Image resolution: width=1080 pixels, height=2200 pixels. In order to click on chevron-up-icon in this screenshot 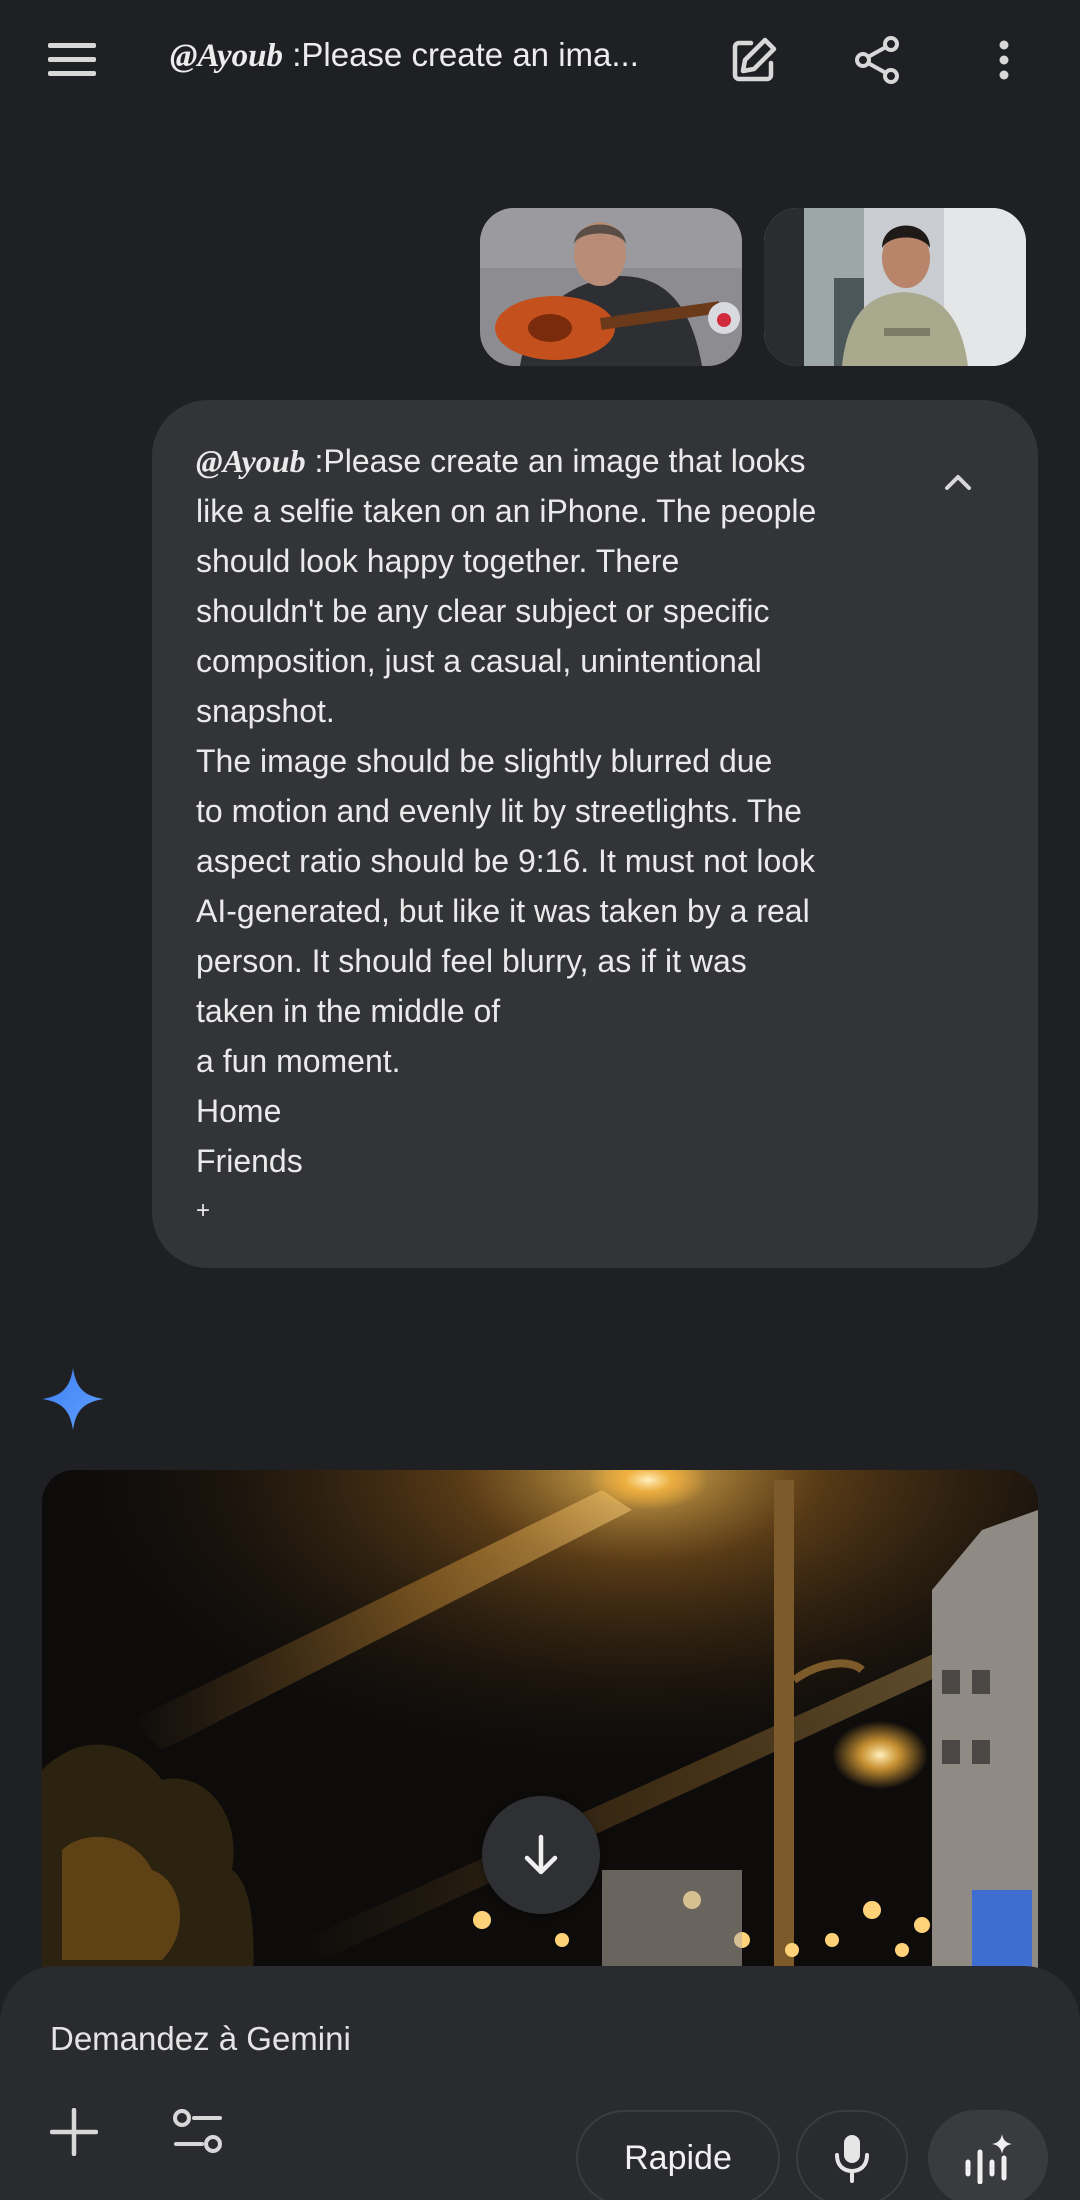, I will do `click(958, 482)`.